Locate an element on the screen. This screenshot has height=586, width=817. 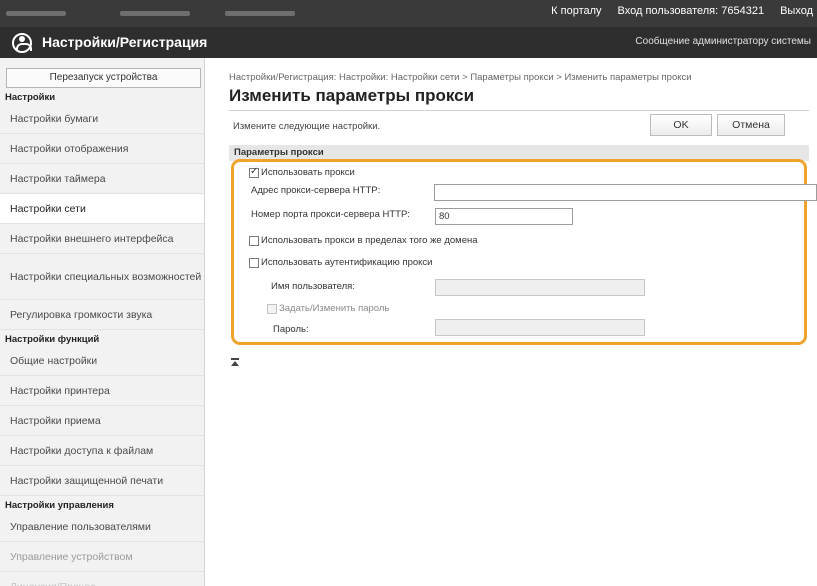
server-port-label: Номер порта прокси-сервера HTTP: is located at coordinates (330, 214).